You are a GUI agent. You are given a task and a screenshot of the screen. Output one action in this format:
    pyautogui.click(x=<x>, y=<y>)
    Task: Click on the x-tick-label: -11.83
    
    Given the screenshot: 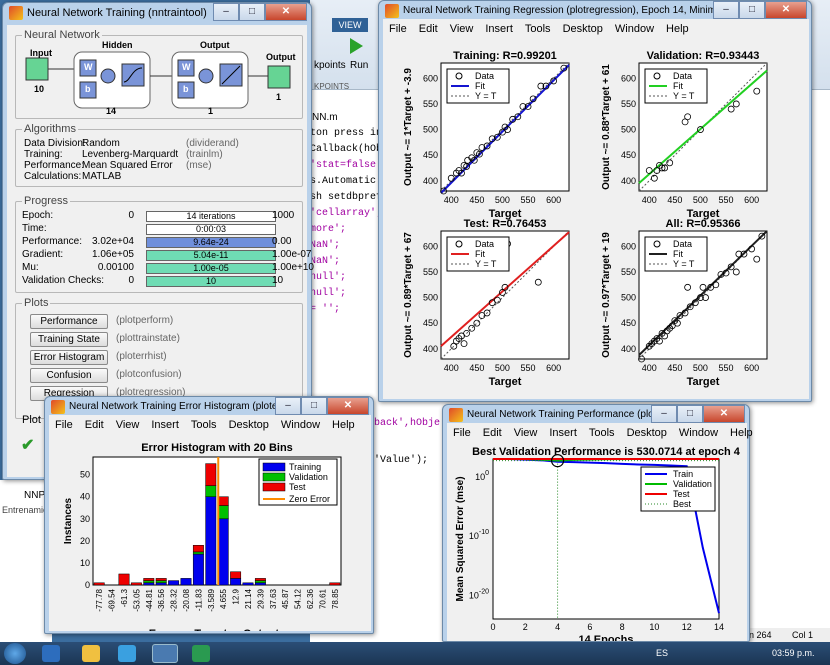 What is the action you would take?
    pyautogui.click(x=198, y=599)
    